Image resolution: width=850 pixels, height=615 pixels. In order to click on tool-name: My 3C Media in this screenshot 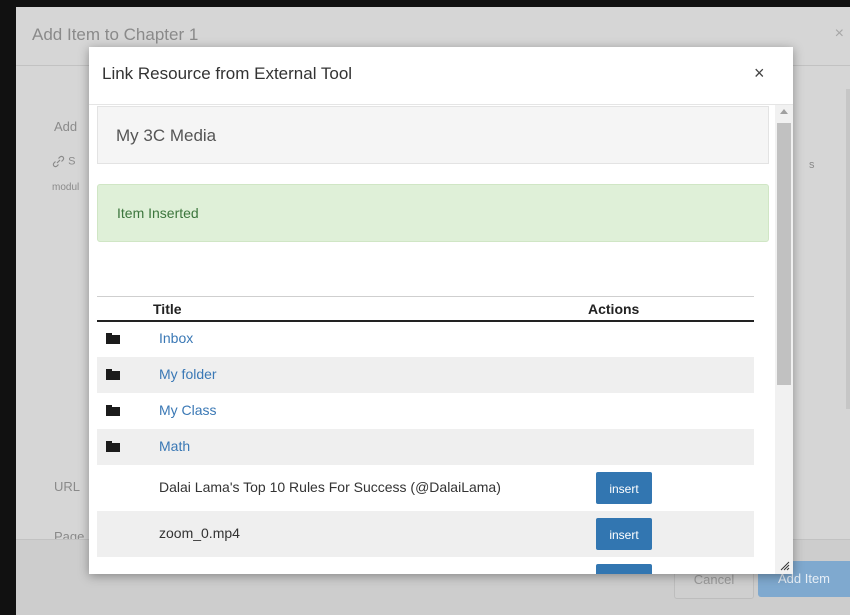, I will do `click(166, 135)`.